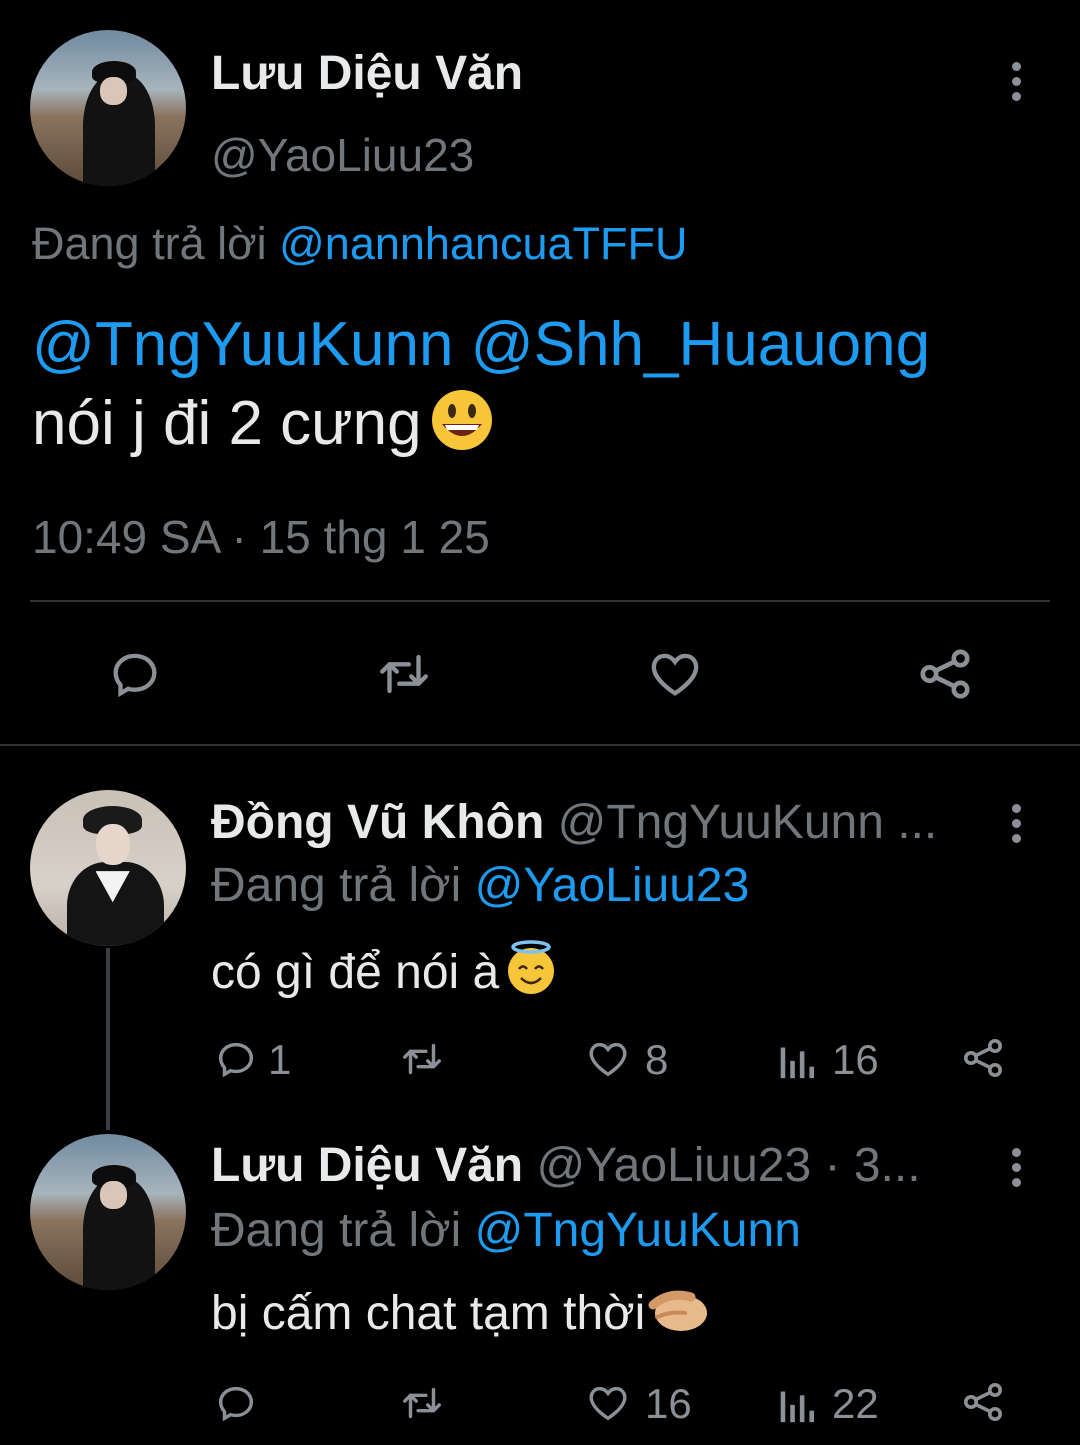 The image size is (1080, 1445). I want to click on replying-to-line: Đang trả lời @nannhancuaTFFU, so click(360, 244).